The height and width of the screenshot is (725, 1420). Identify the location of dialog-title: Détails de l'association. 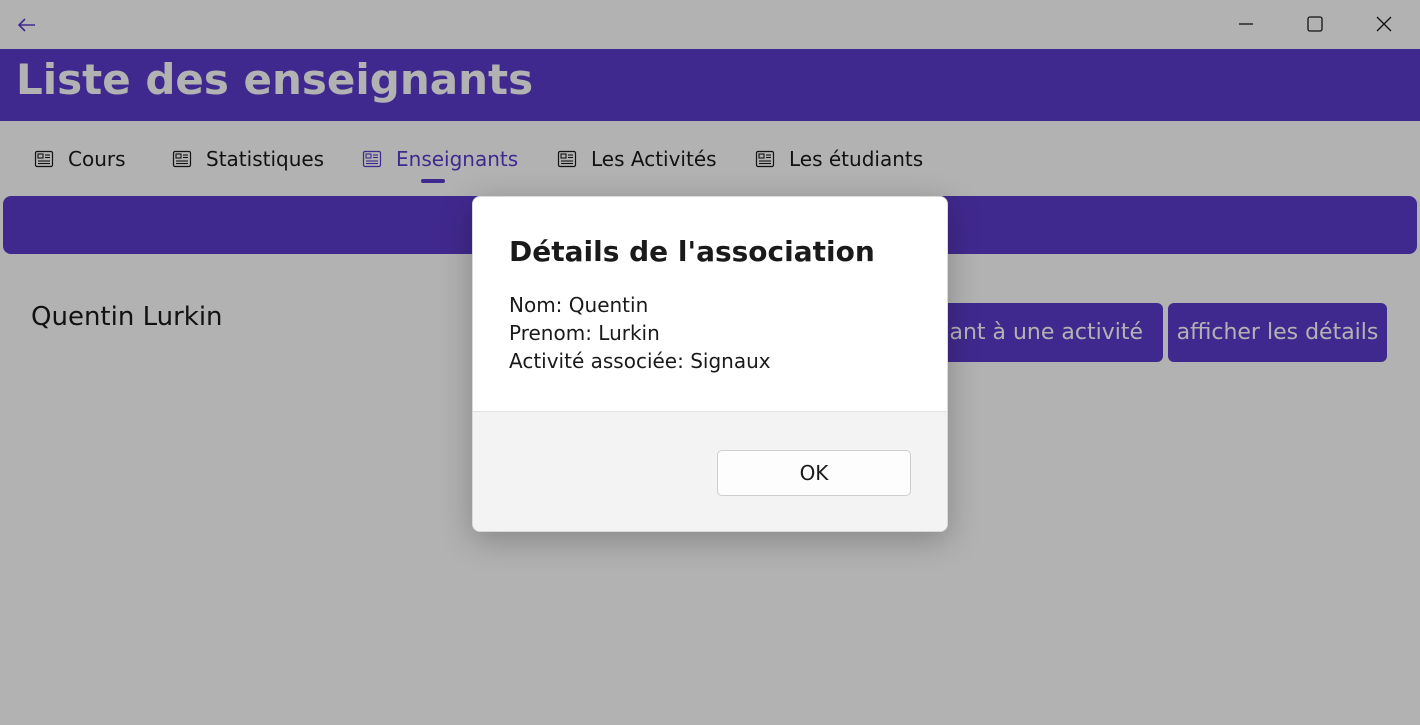
(692, 251).